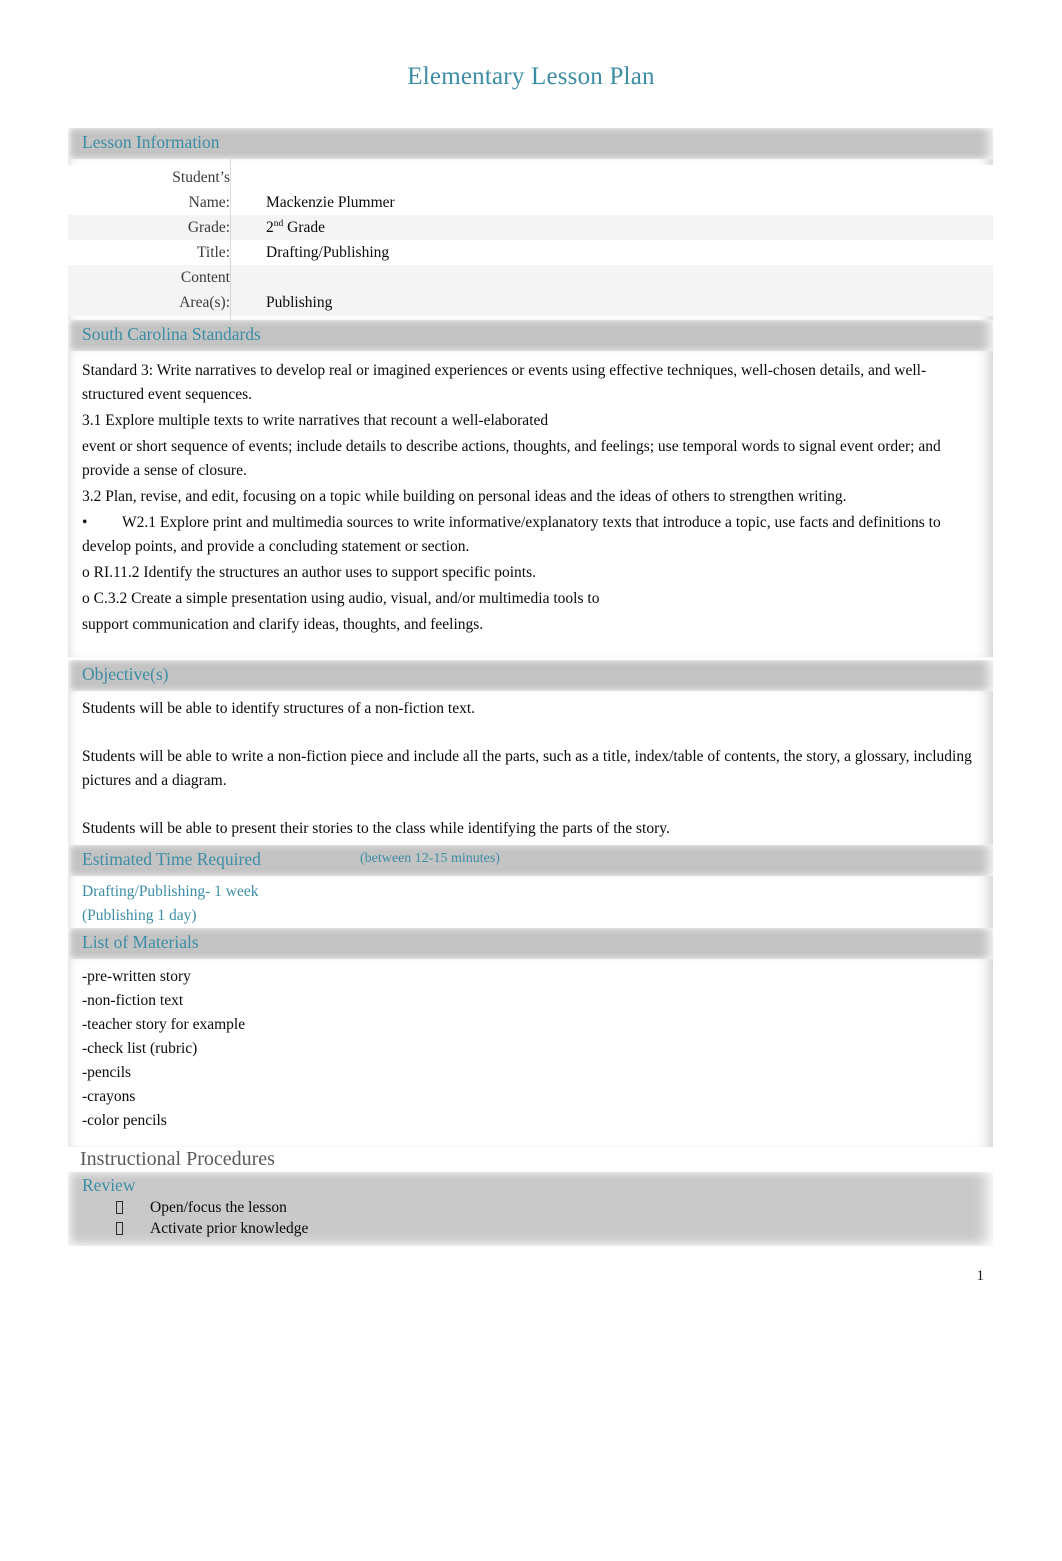 The width and height of the screenshot is (1062, 1561). What do you see at coordinates (205, 278) in the screenshot?
I see `content-area-label-line1: Content` at bounding box center [205, 278].